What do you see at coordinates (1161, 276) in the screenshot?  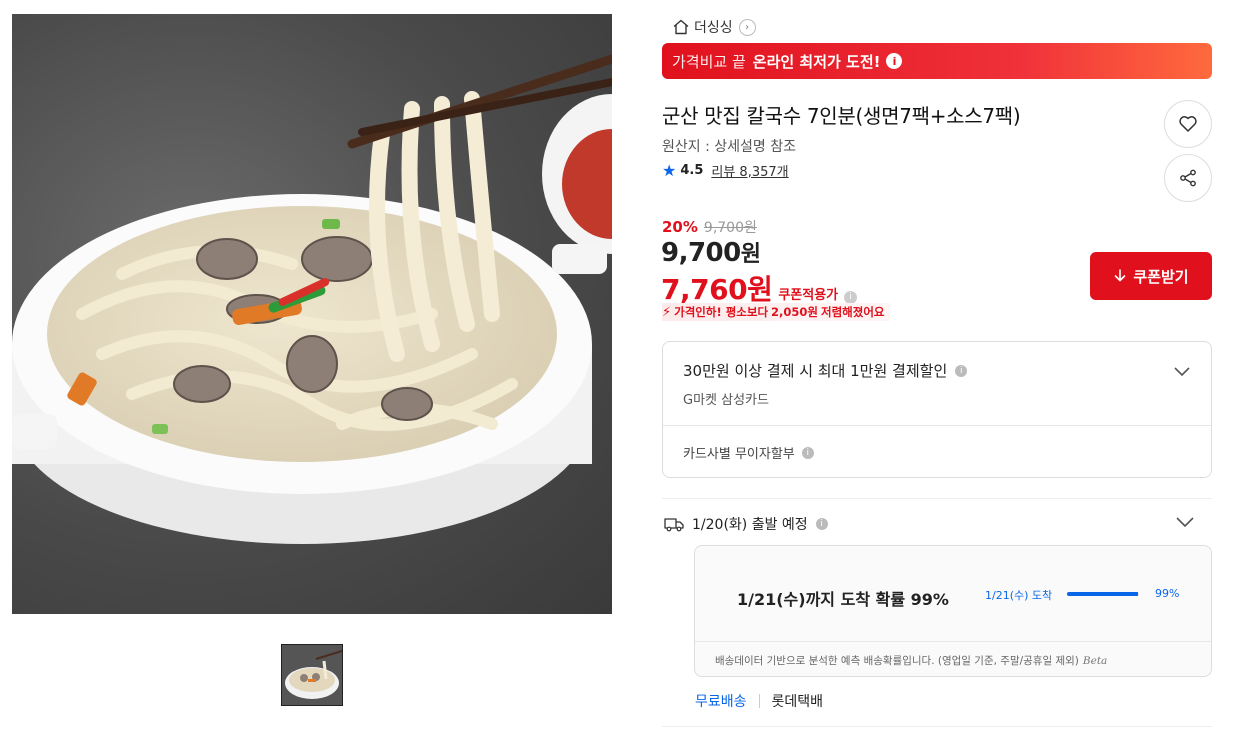 I see `coupon-button-label: 쿠폰받기` at bounding box center [1161, 276].